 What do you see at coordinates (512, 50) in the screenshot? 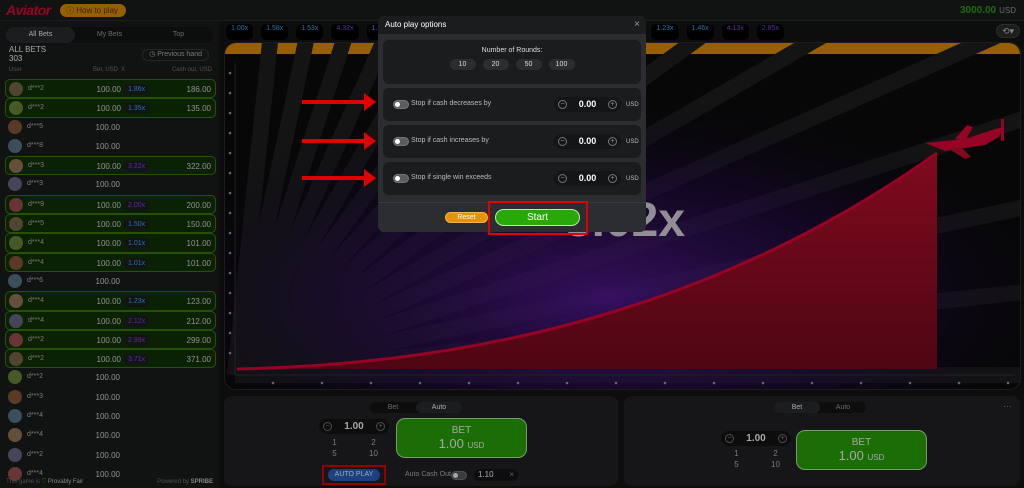
I see `rounds-title: Number of Rounds:` at bounding box center [512, 50].